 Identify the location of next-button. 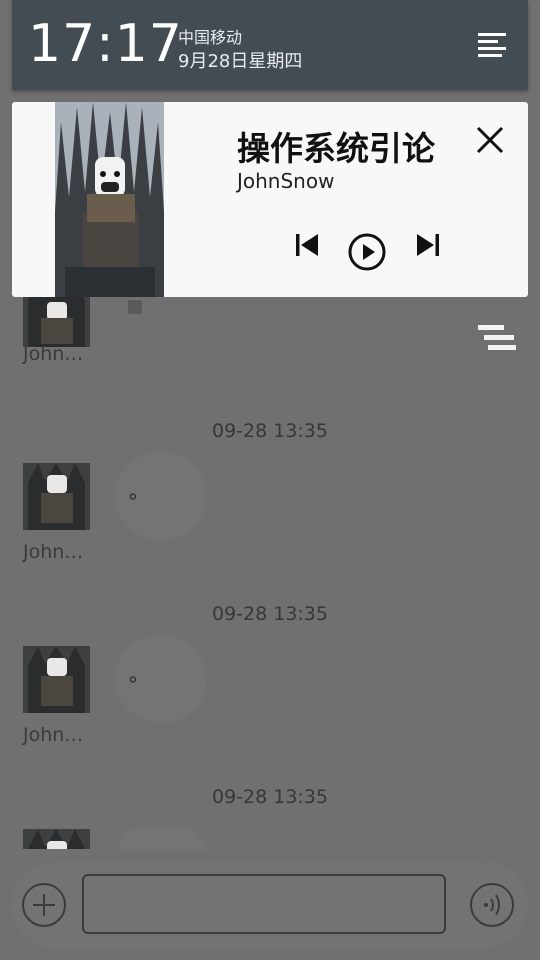
(428, 247).